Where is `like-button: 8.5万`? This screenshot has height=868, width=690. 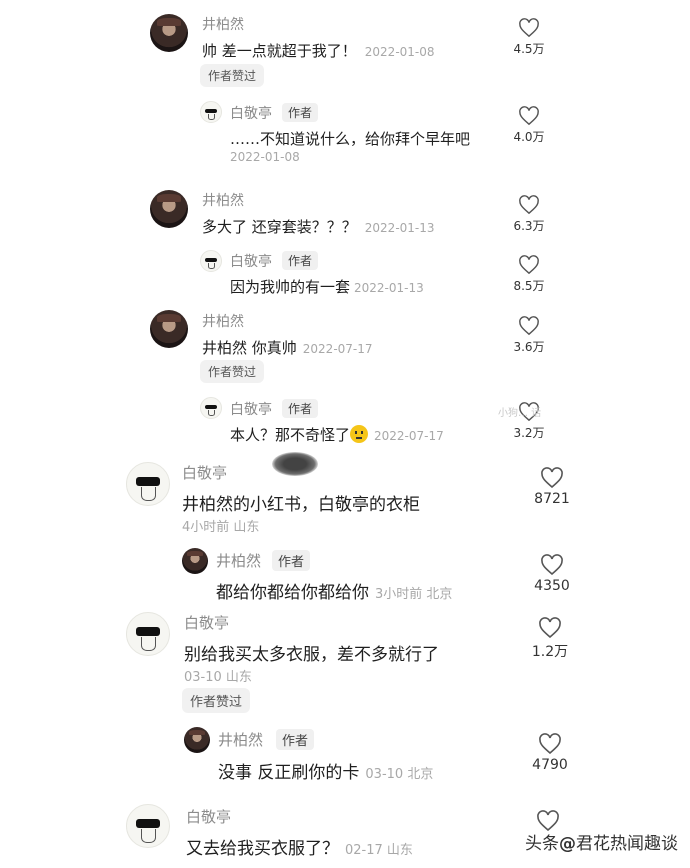 like-button: 8.5万 is located at coordinates (529, 274).